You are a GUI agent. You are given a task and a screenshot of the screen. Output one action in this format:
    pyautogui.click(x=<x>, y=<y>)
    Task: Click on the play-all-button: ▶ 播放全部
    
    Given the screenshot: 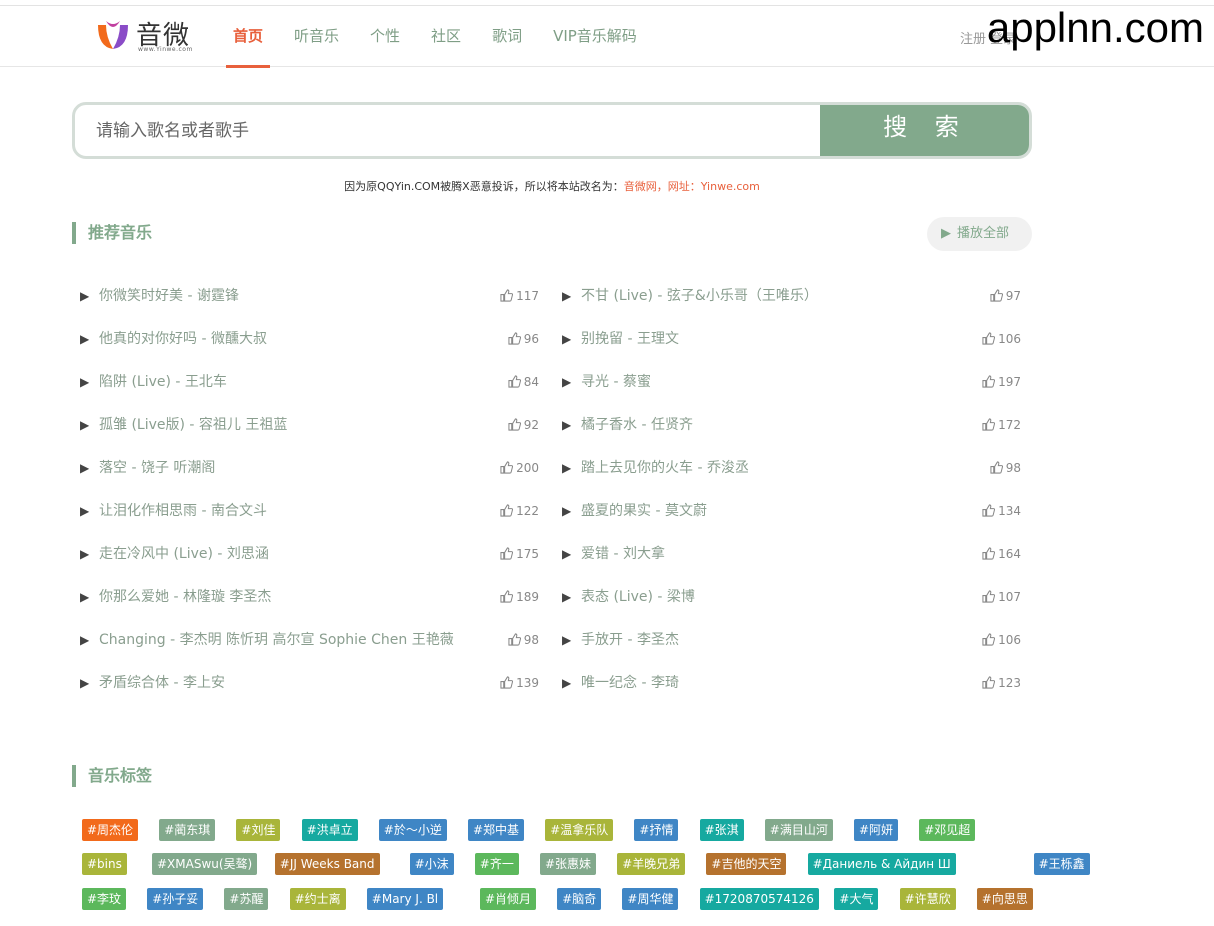 What is the action you would take?
    pyautogui.click(x=979, y=234)
    